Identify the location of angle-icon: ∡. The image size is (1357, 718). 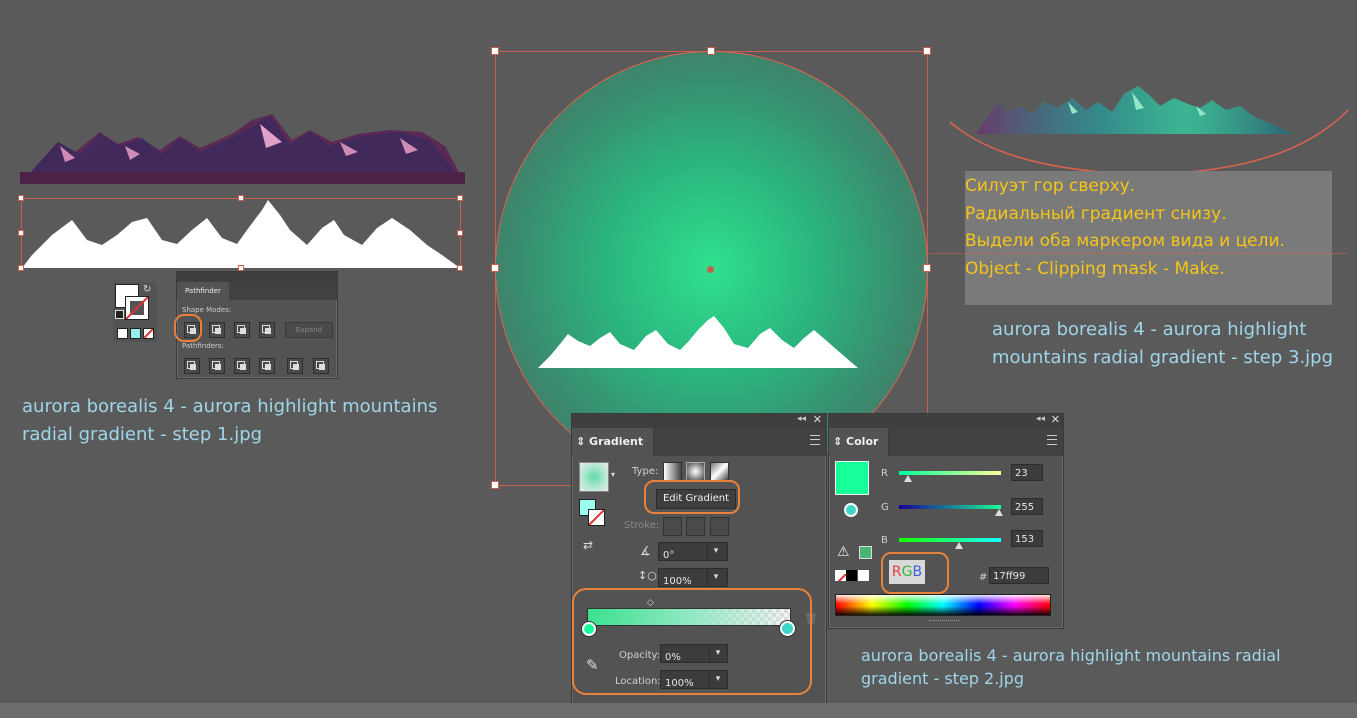
(645, 551).